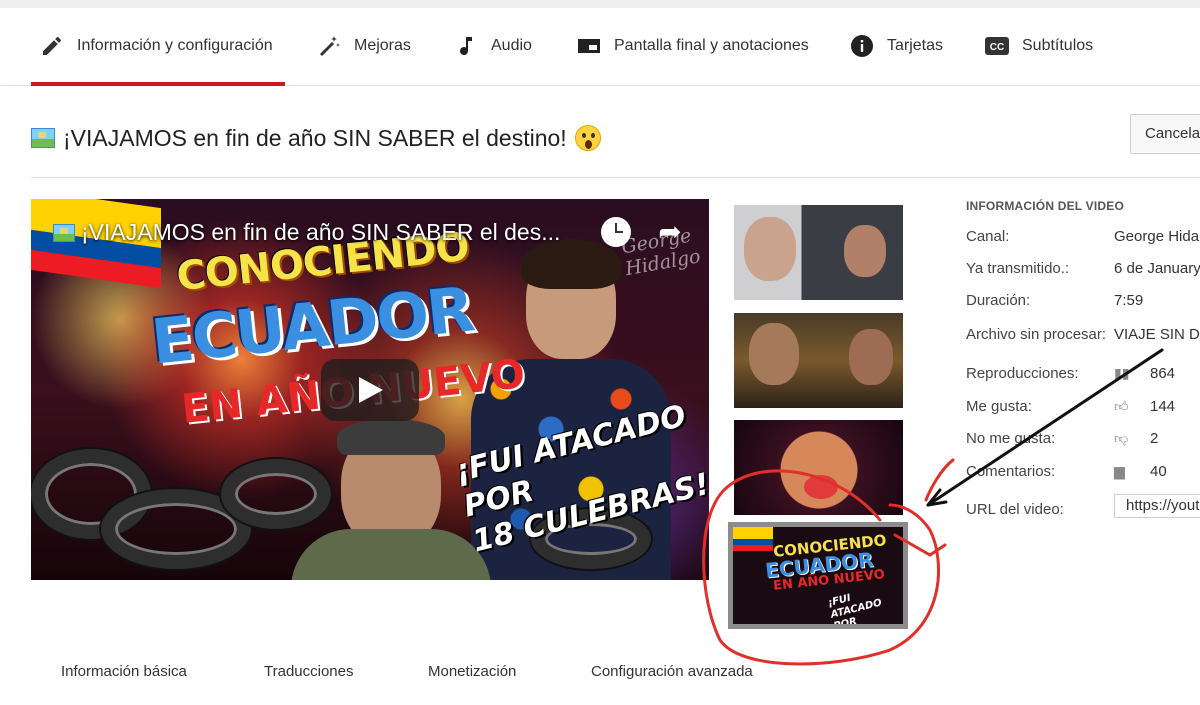  I want to click on tab-label: Mejoras, so click(382, 45).